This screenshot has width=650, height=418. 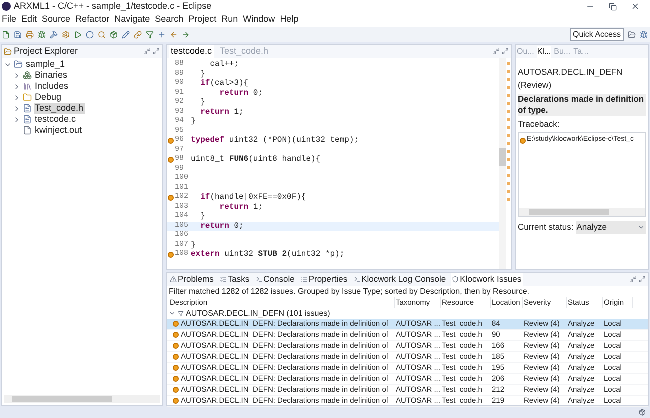 What do you see at coordinates (172, 313) in the screenshot?
I see `collapse-icon` at bounding box center [172, 313].